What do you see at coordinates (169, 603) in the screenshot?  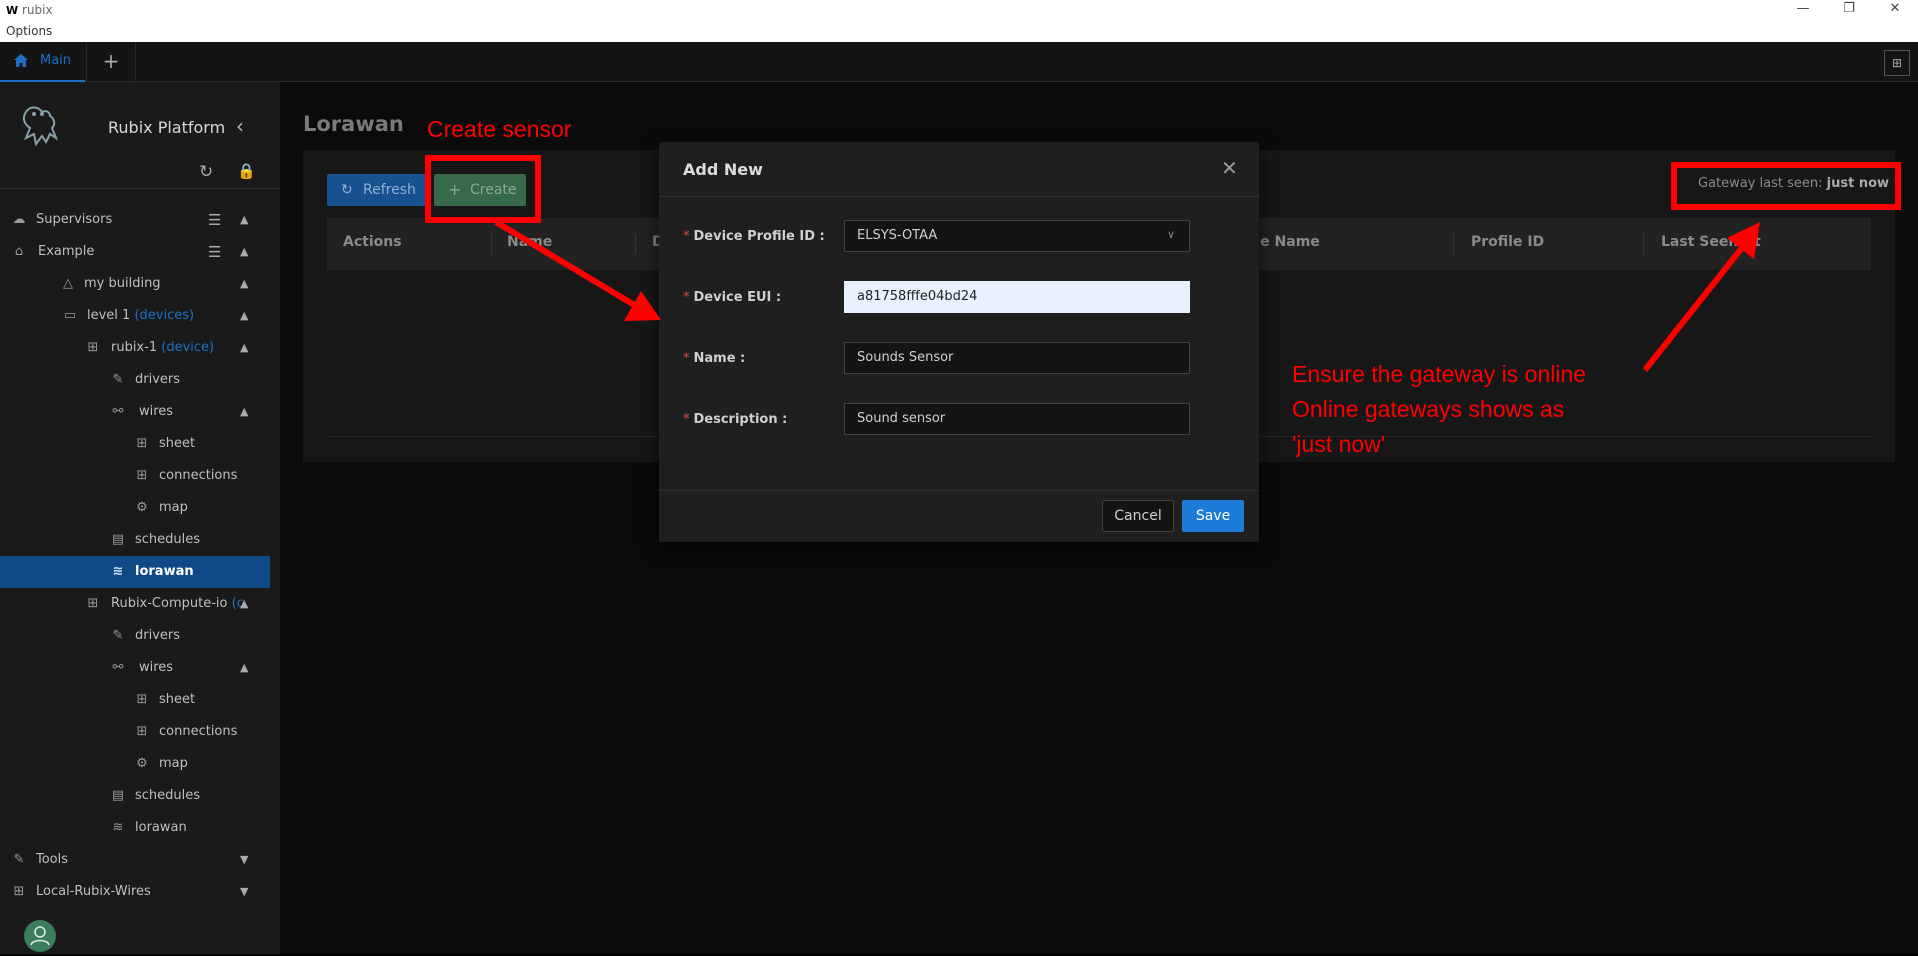 I see `sidebar-item-label: Rubix-Compute-io` at bounding box center [169, 603].